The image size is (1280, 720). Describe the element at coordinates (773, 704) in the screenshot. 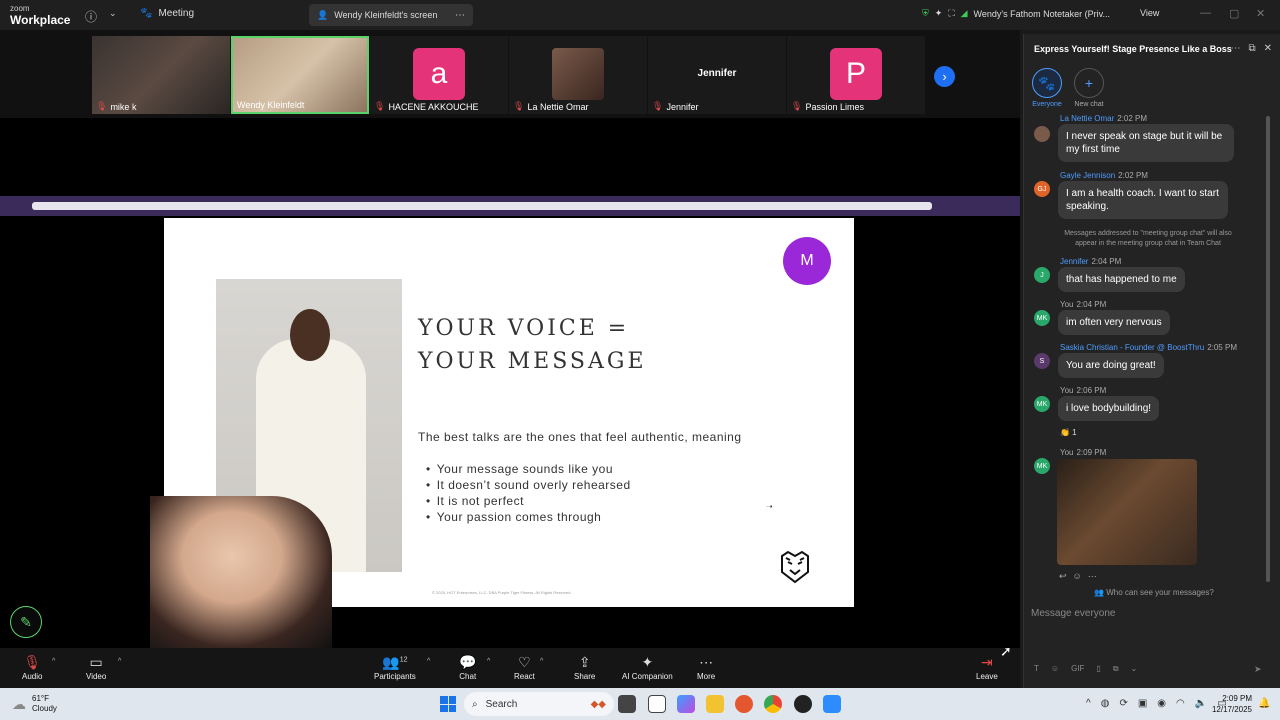

I see `chrome-icon` at that location.